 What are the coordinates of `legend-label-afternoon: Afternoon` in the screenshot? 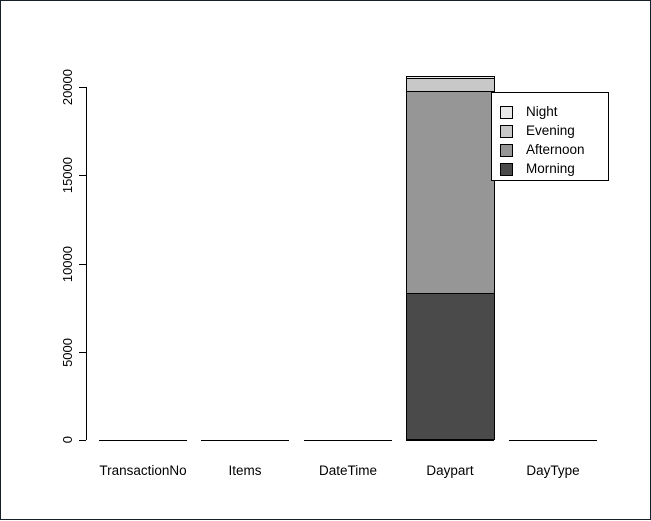 It's located at (555, 150).